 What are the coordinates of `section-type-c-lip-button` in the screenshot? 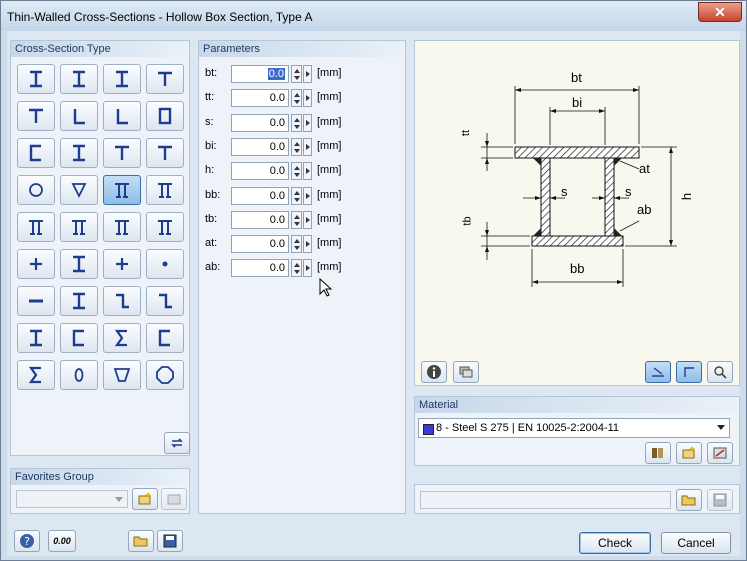 It's located at (165, 338).